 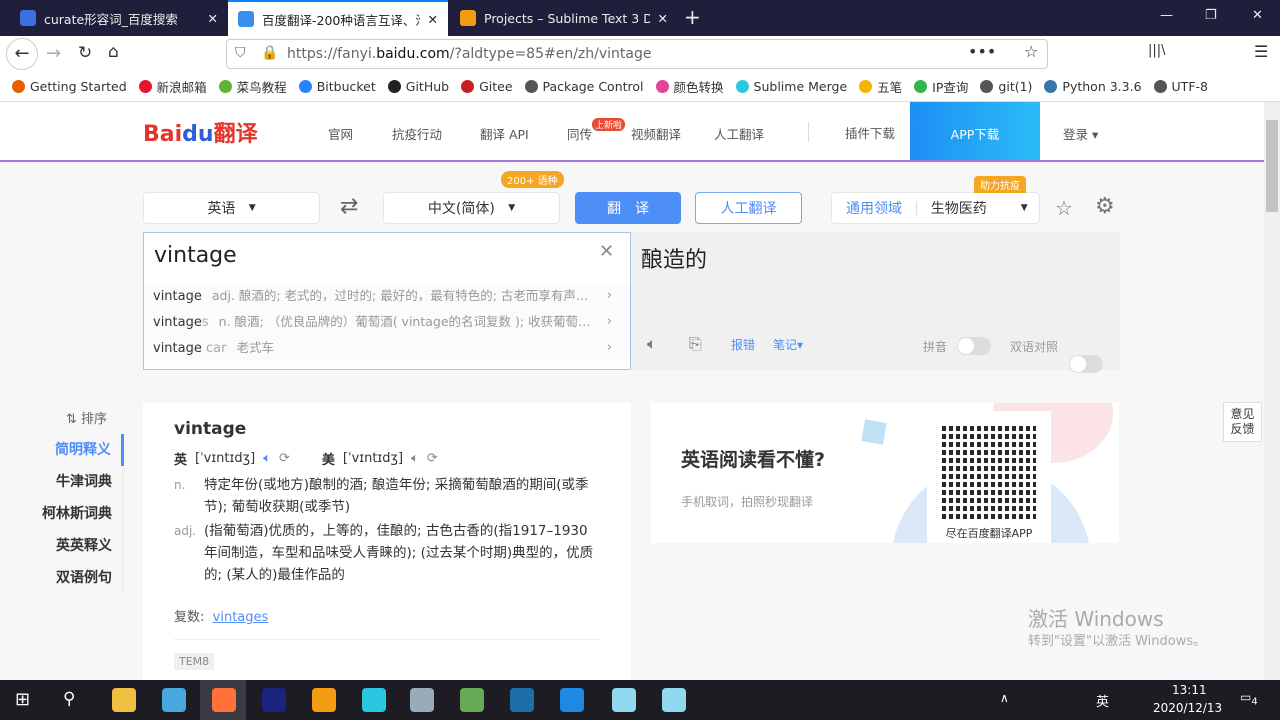 What do you see at coordinates (1249, 698) in the screenshot?
I see `notifications-icon: ▭4` at bounding box center [1249, 698].